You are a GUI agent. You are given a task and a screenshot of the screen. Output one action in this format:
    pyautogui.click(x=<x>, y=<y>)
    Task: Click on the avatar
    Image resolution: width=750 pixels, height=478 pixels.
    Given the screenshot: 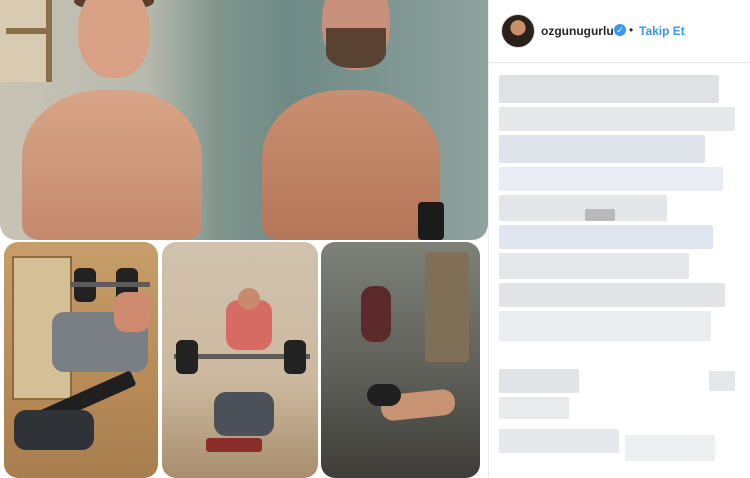 What is the action you would take?
    pyautogui.click(x=518, y=31)
    